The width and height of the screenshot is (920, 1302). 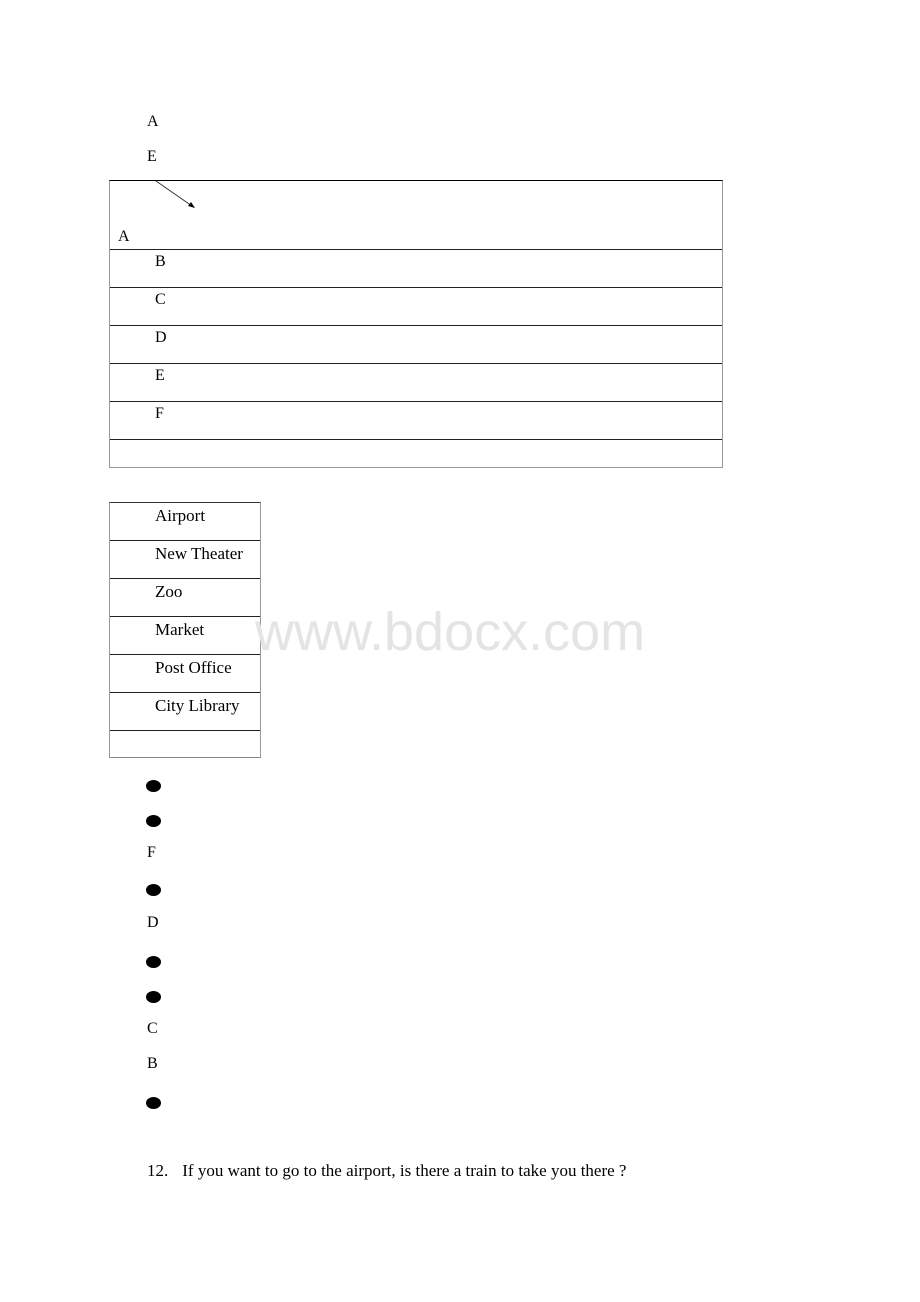 What do you see at coordinates (124, 236) in the screenshot?
I see `grid-corner-label: A` at bounding box center [124, 236].